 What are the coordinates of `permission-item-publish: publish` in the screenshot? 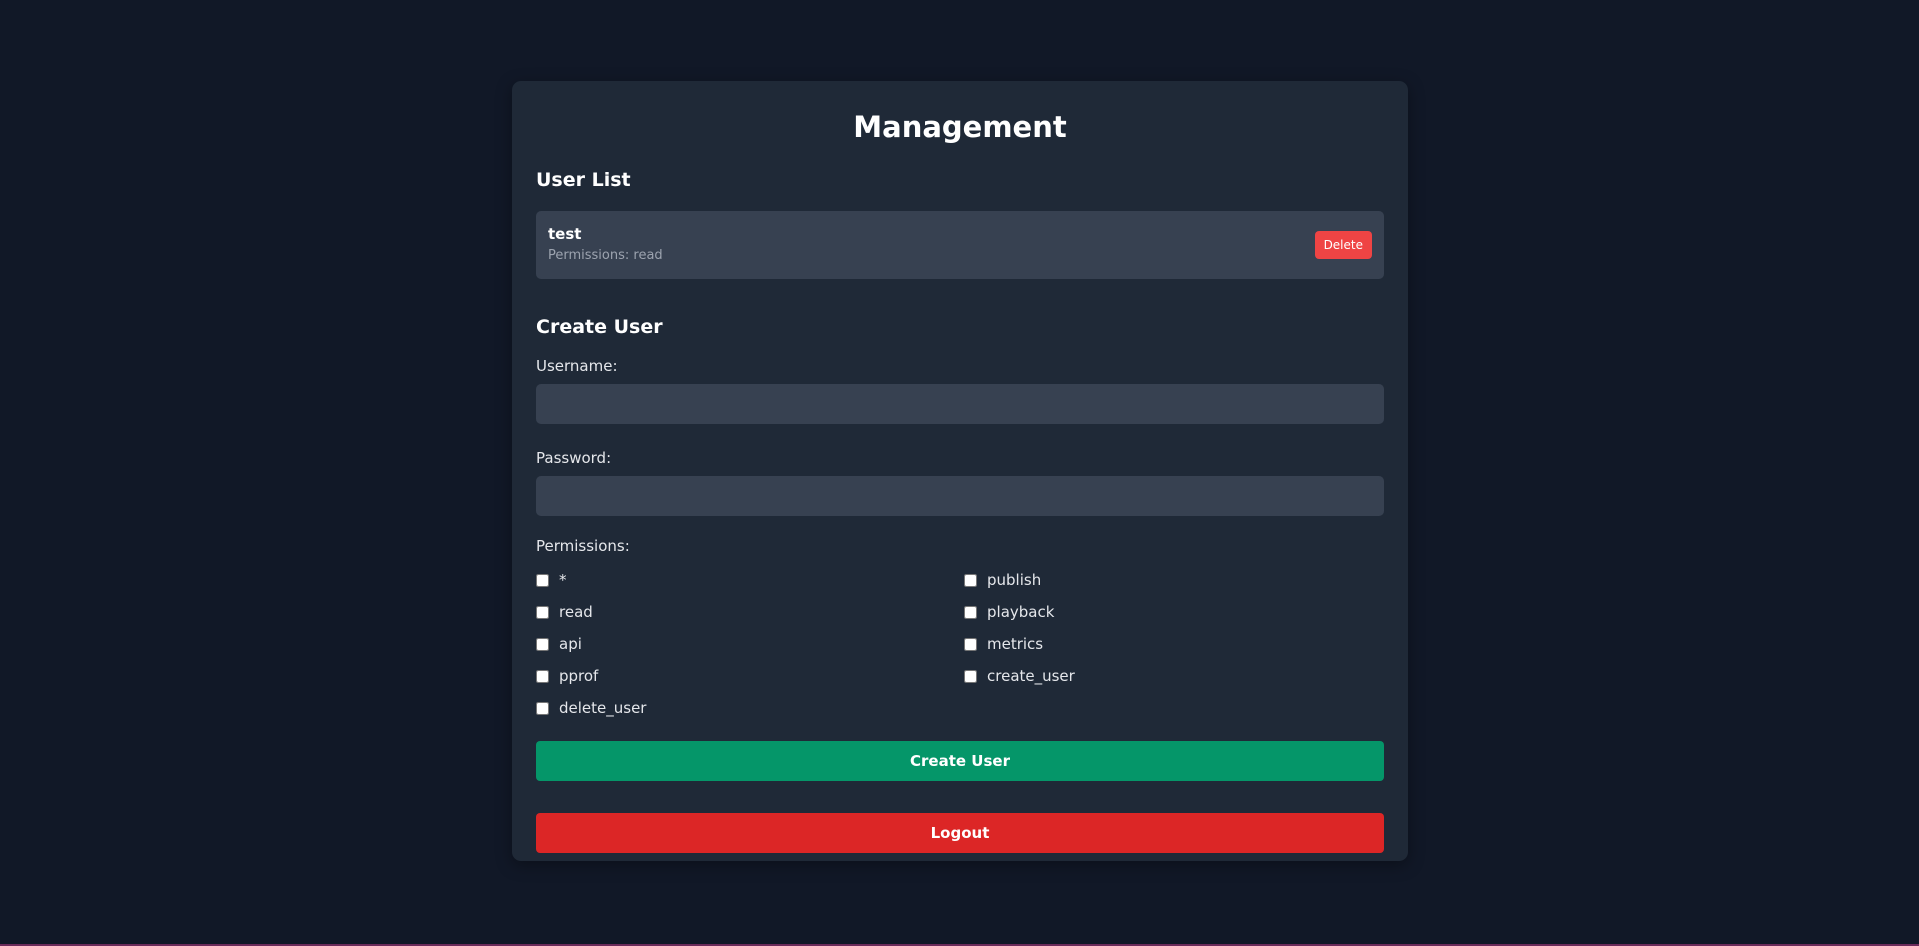 It's located at (1174, 580).